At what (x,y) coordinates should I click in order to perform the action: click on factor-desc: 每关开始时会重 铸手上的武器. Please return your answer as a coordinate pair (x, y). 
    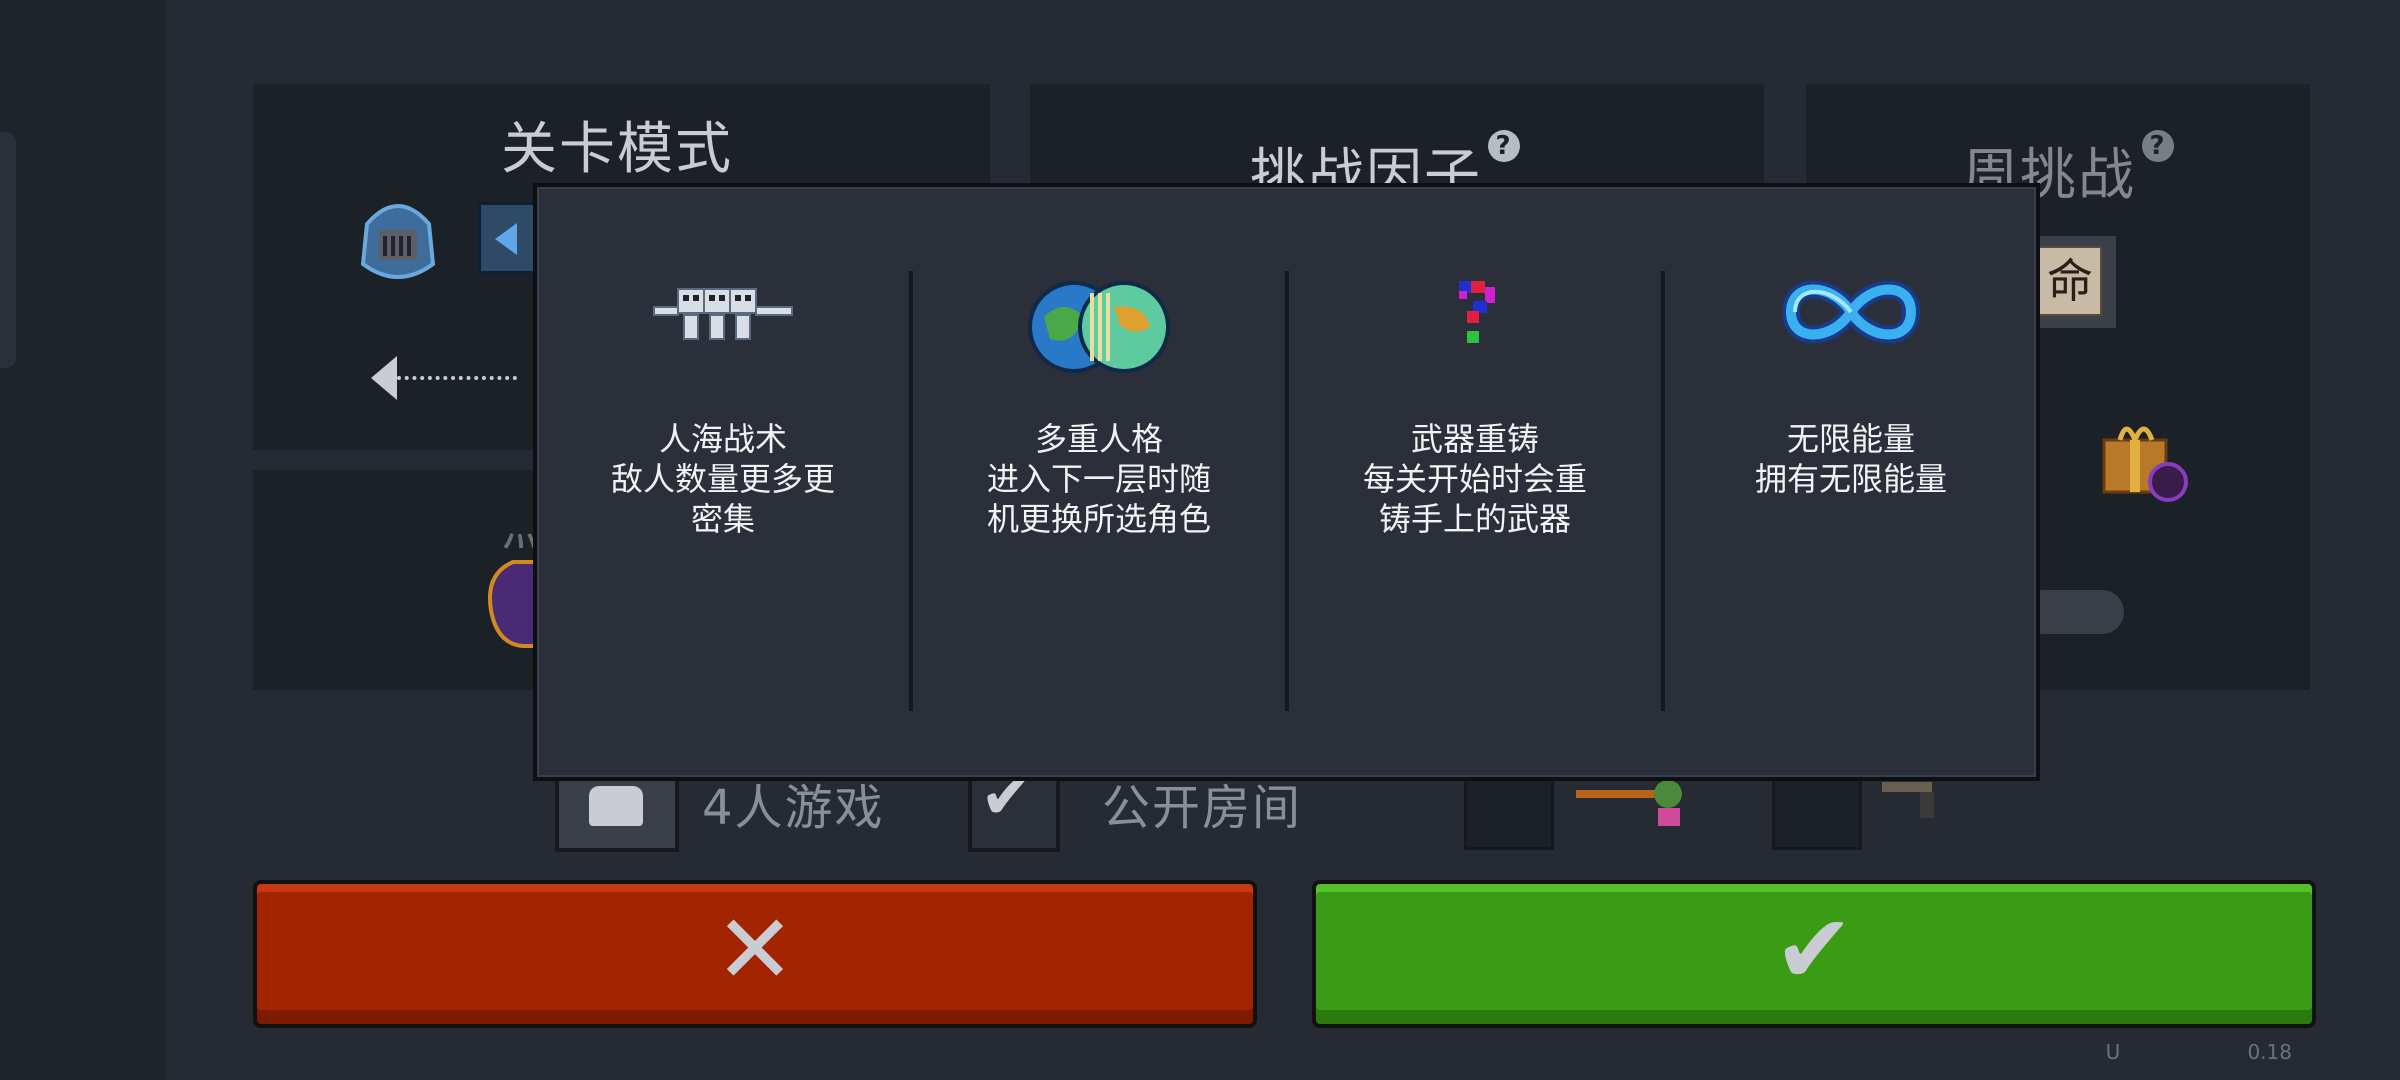
    Looking at the image, I should click on (1475, 499).